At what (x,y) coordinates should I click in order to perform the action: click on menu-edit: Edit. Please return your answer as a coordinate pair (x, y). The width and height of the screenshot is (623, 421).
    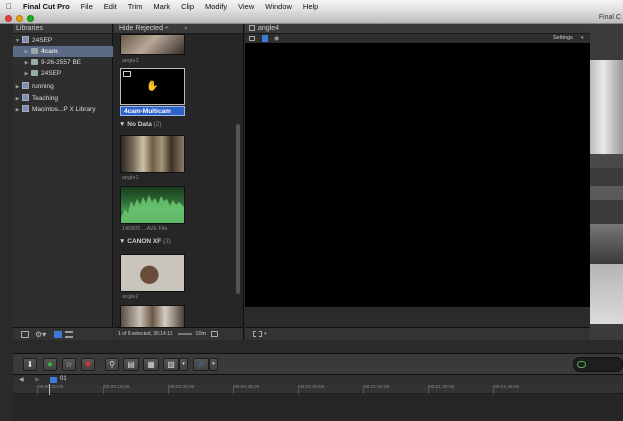
    Looking at the image, I should click on (110, 6).